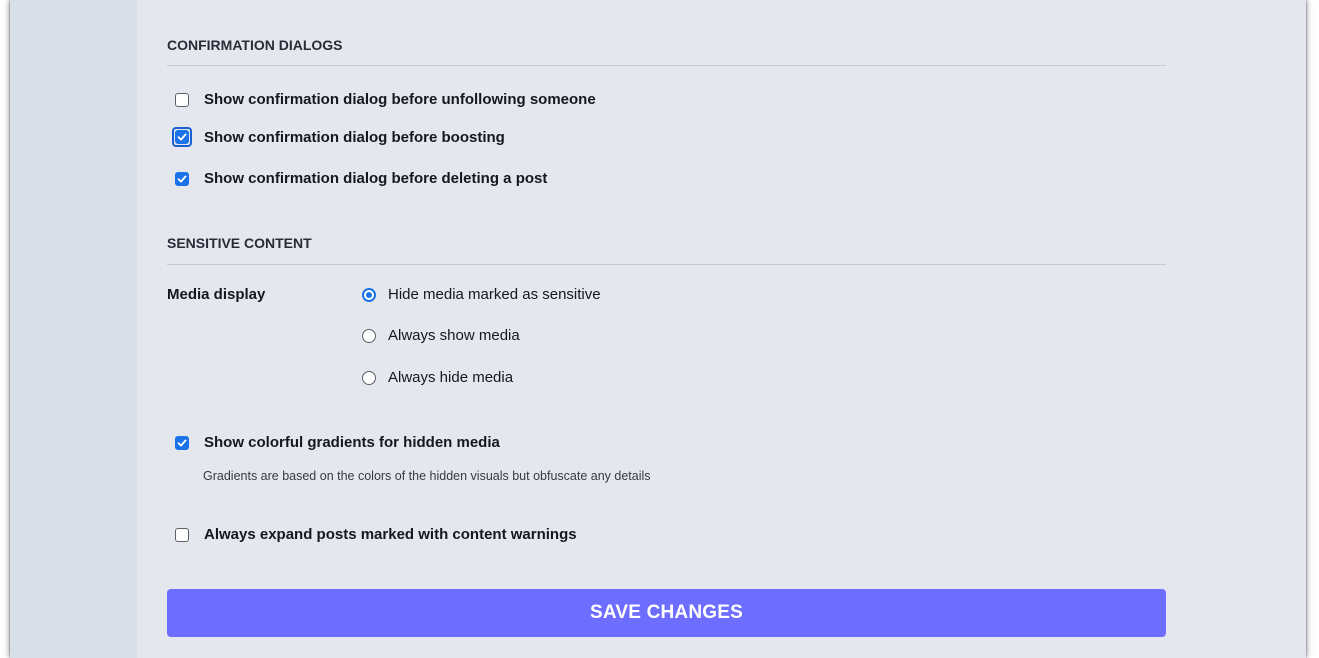 The width and height of the screenshot is (1319, 658). I want to click on checkbox-colorful-gradients, so click(182, 442).